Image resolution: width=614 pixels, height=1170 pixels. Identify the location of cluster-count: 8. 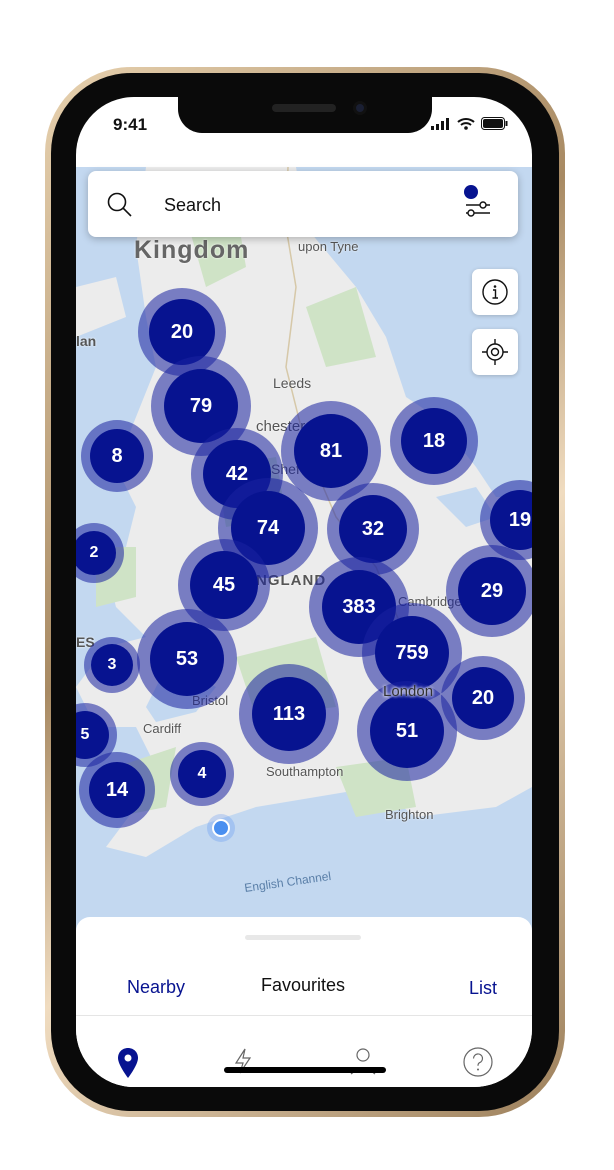
(117, 456).